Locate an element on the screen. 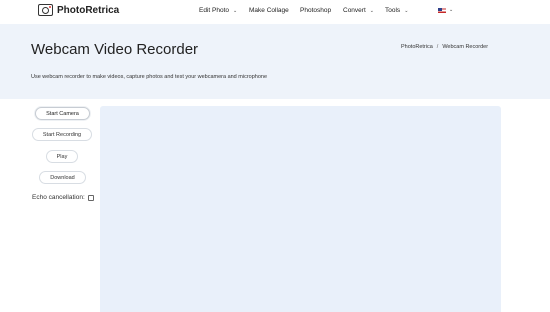 The width and height of the screenshot is (550, 312). start-camera-button: Start Camera is located at coordinates (62, 113).